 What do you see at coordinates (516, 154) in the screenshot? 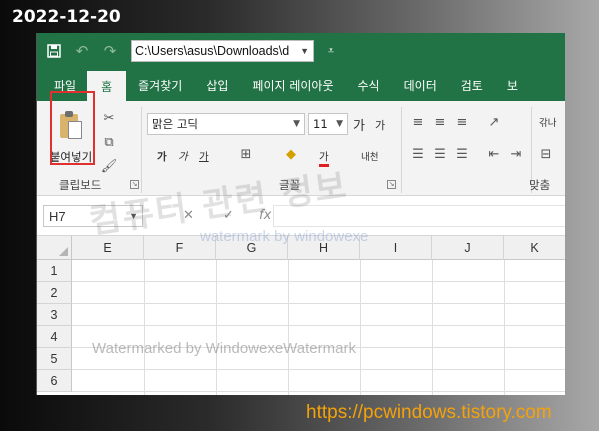
I see `increase-indent-icon: ⇥` at bounding box center [516, 154].